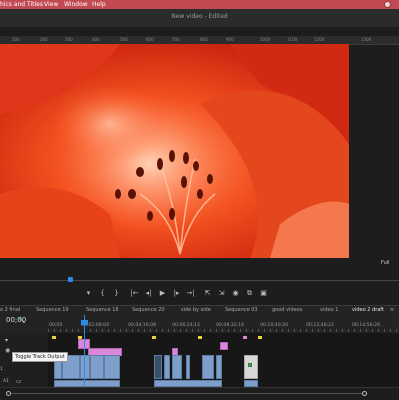  Describe the element at coordinates (190, 293) in the screenshot. I see `go-to-out-icon: →|` at that location.